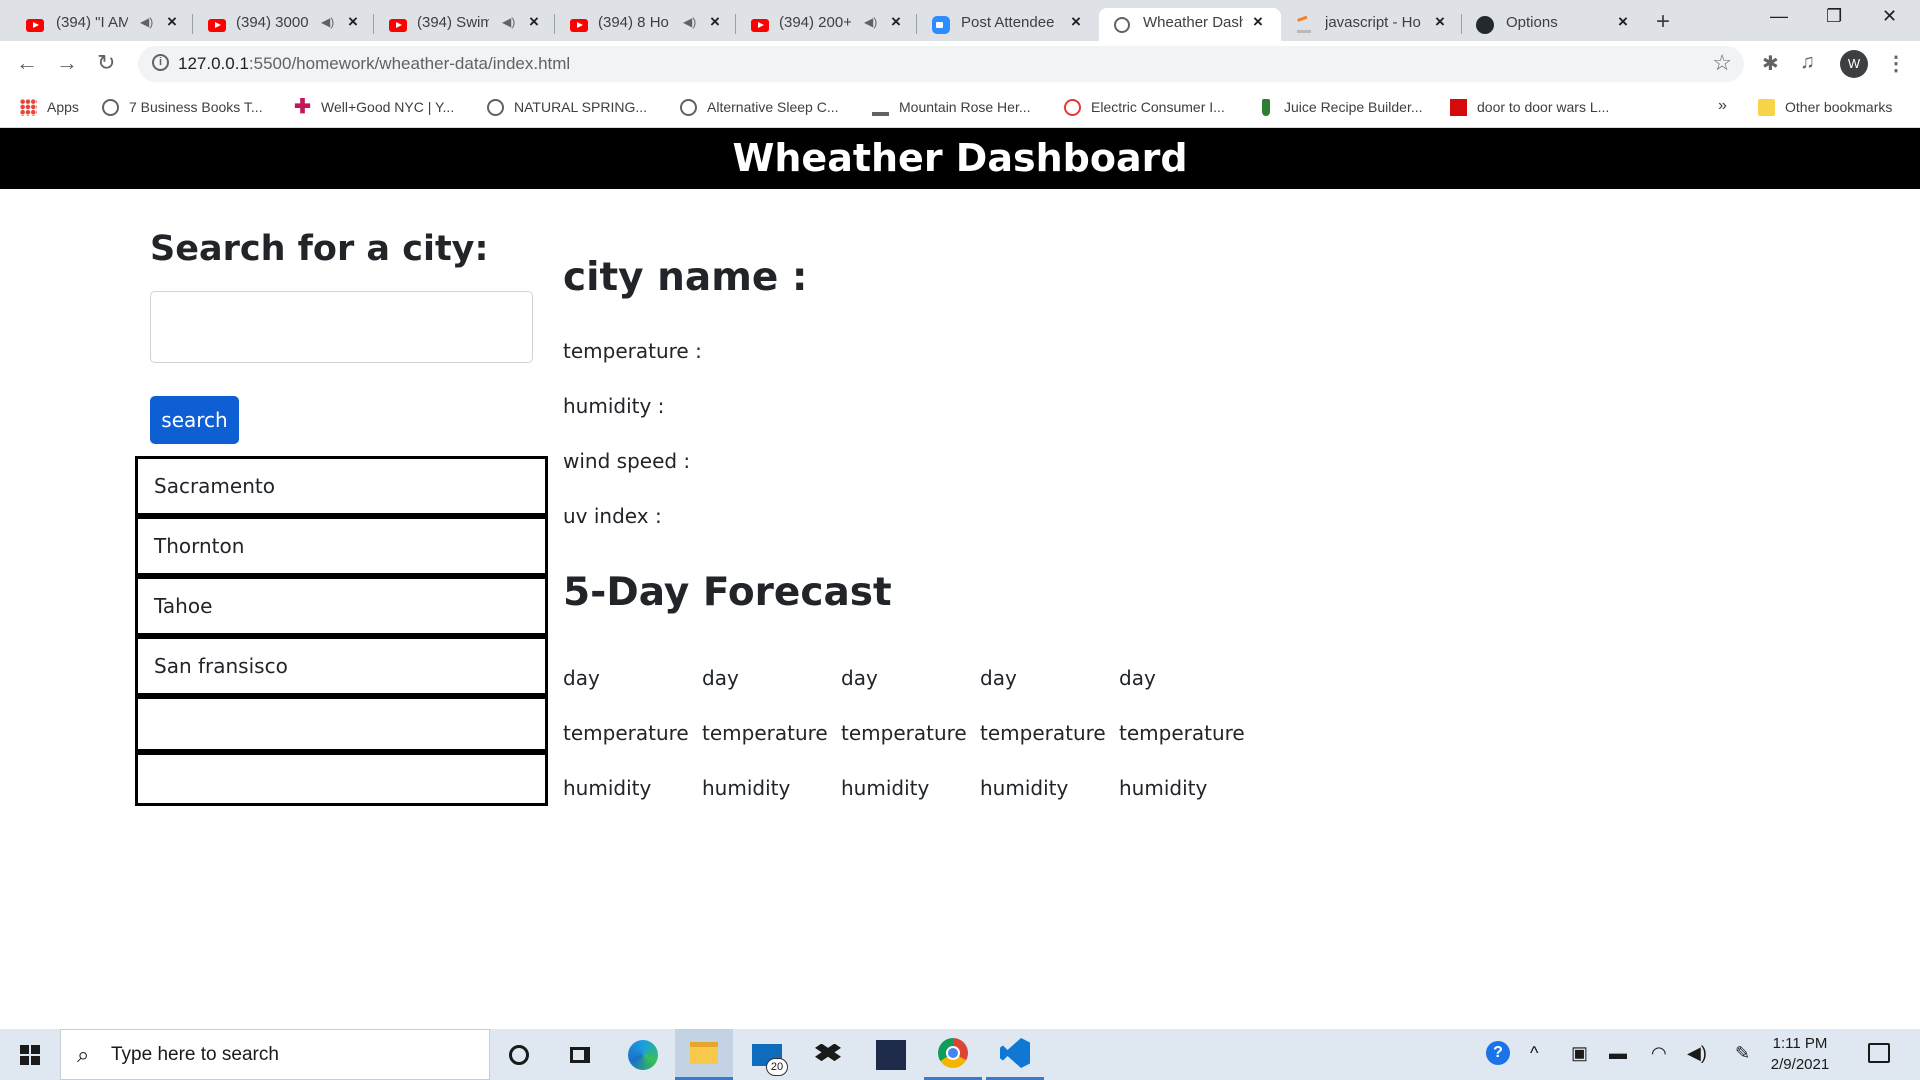 The image size is (1920, 1080). Describe the element at coordinates (1663, 22) in the screenshot. I see `new-tab-icon: +` at that location.